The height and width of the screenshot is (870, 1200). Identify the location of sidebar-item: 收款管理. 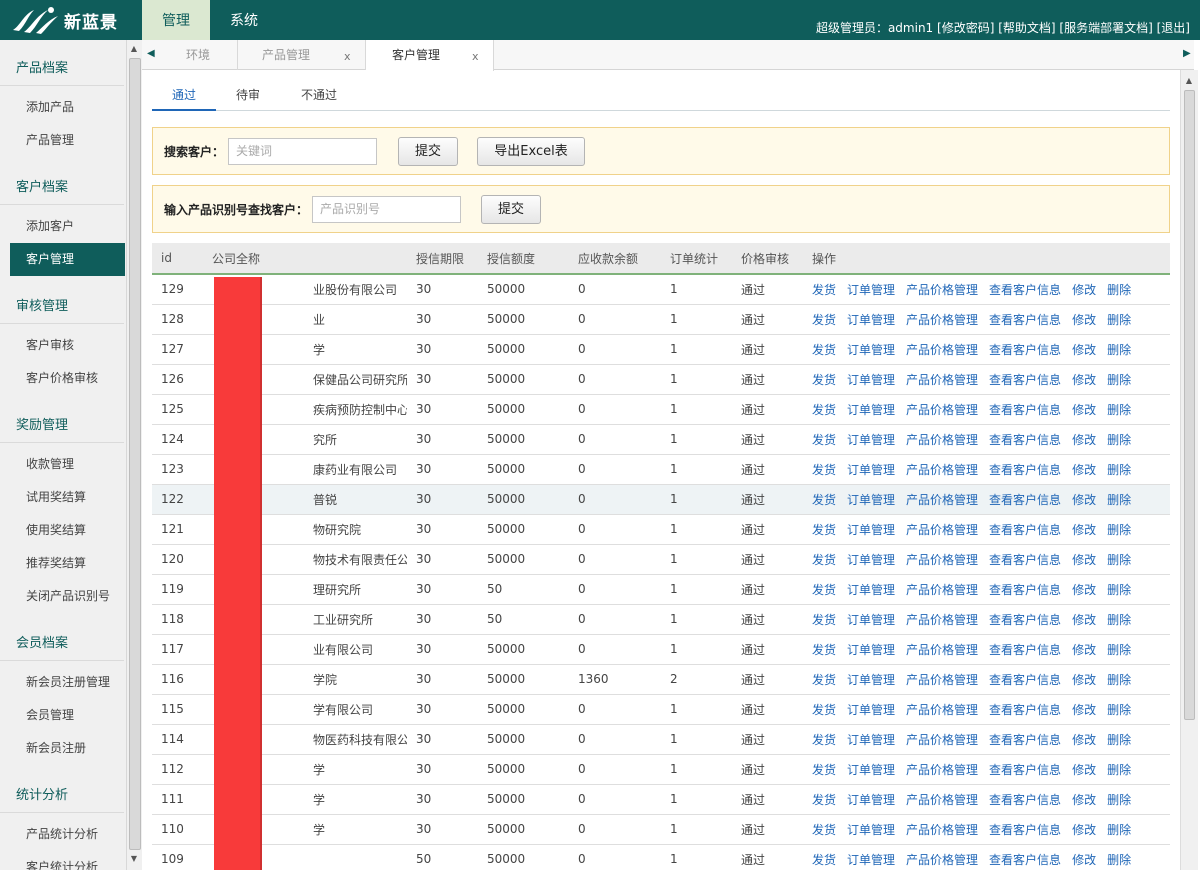
(62, 464).